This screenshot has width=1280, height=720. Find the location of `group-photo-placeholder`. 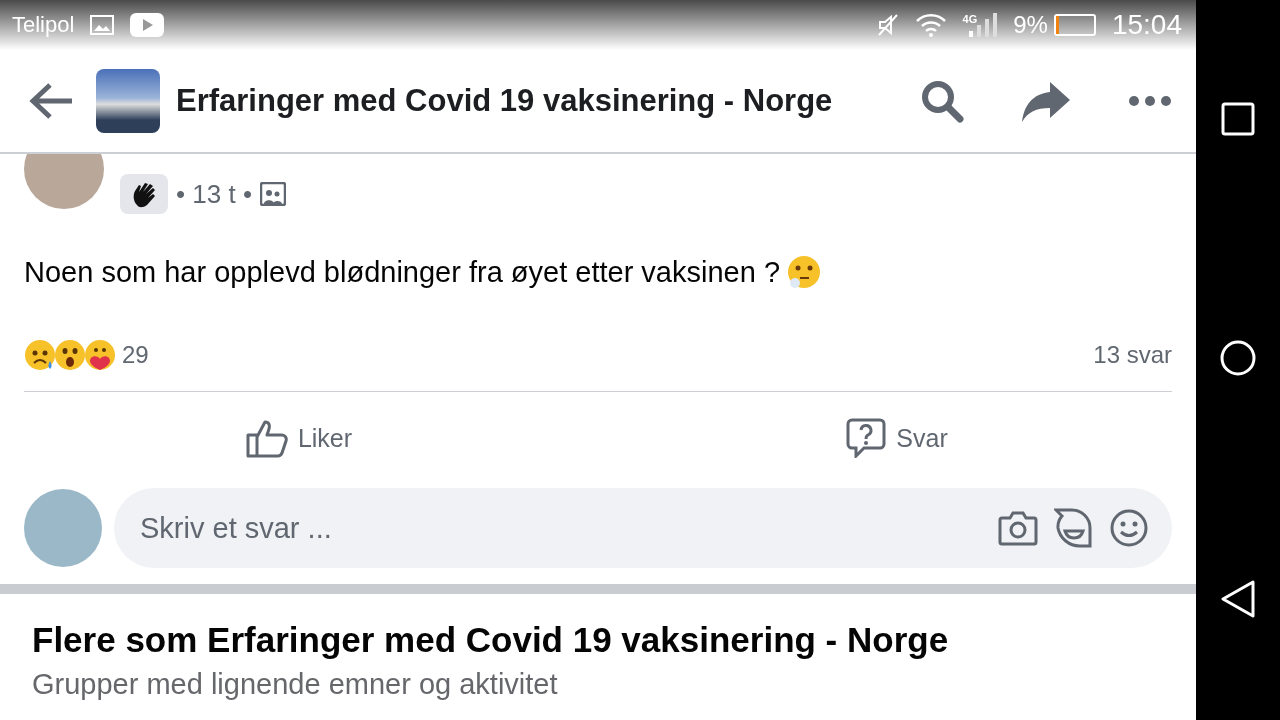

group-photo-placeholder is located at coordinates (128, 101).